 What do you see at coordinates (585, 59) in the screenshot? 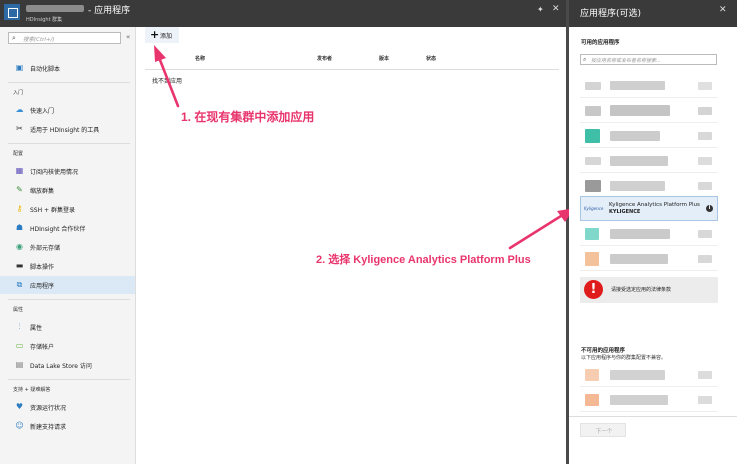
I see `search-icon: ⌕` at bounding box center [585, 59].